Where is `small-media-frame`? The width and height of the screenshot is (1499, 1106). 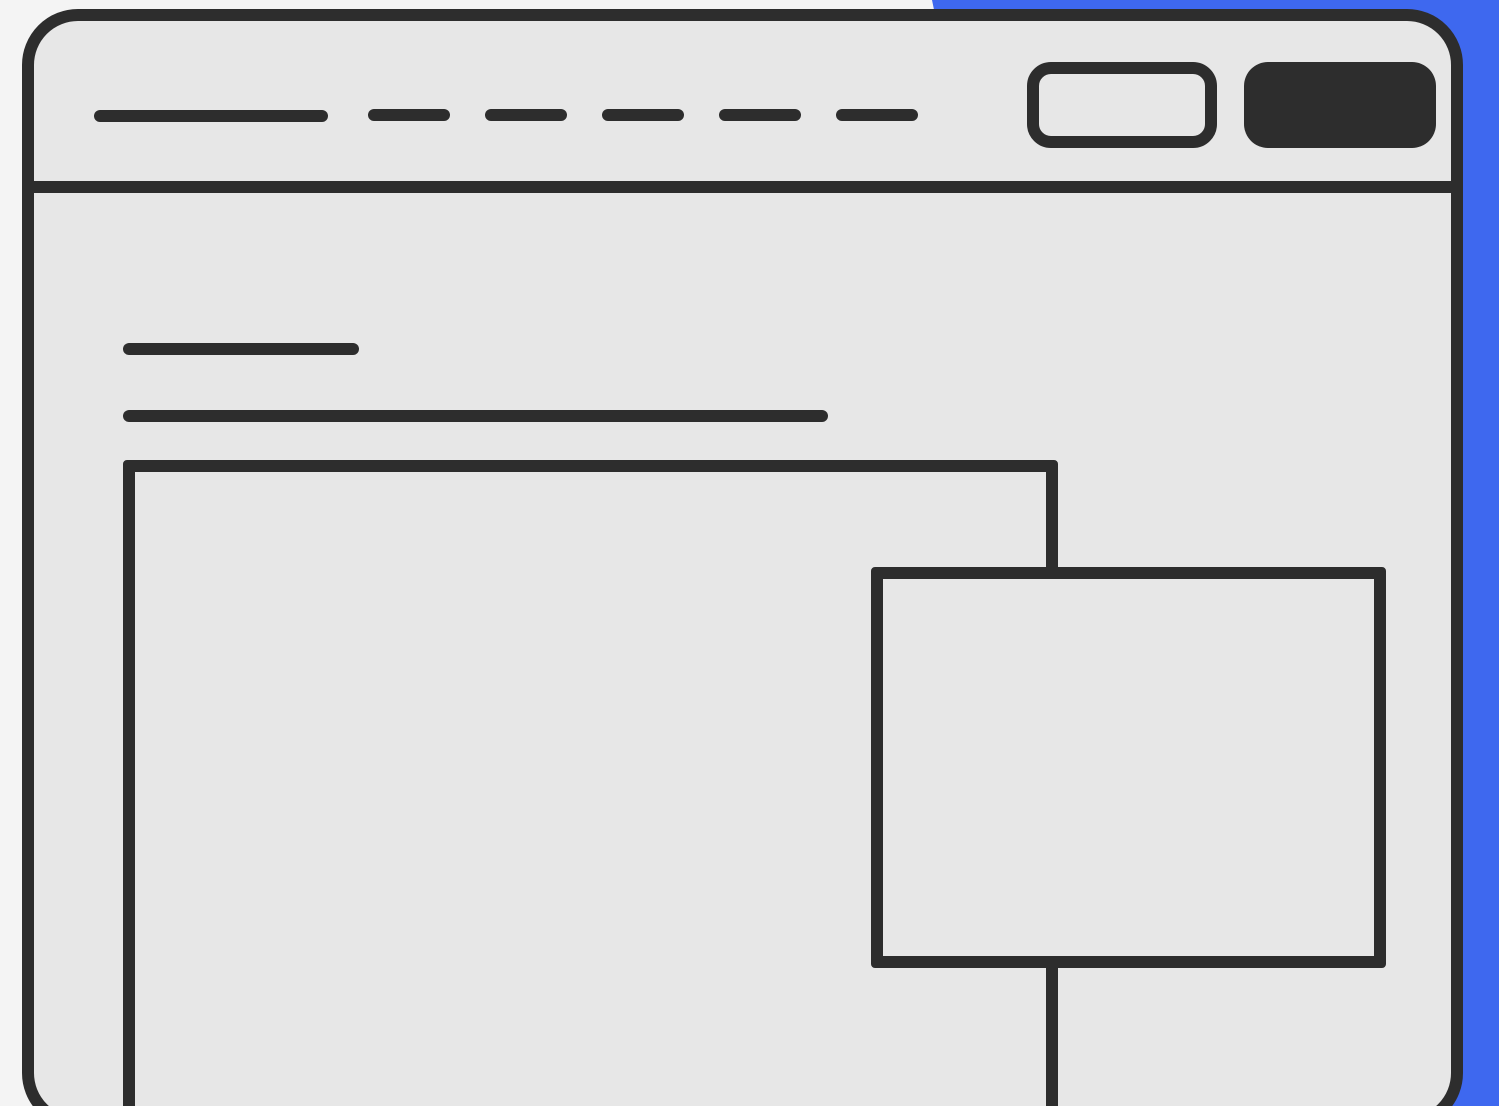
small-media-frame is located at coordinates (1128, 767).